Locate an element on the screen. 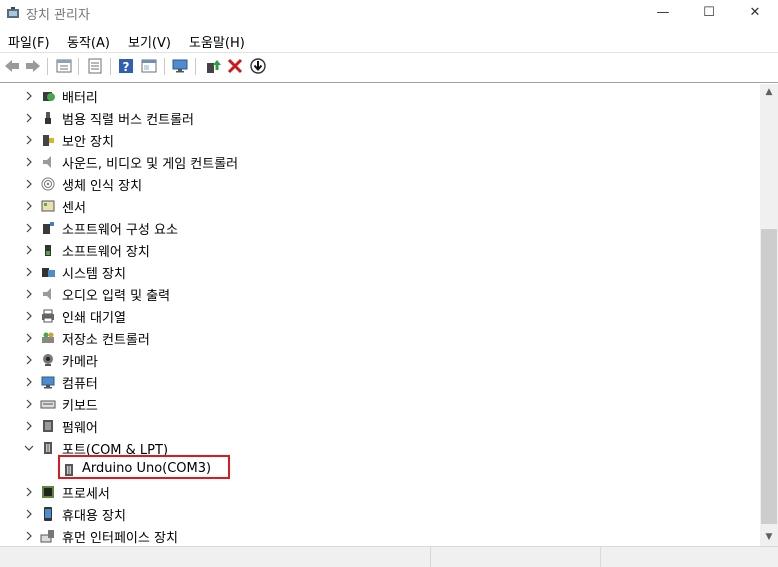 The width and height of the screenshot is (778, 567). tree-node: 휴대용 장치 is located at coordinates (380, 514).